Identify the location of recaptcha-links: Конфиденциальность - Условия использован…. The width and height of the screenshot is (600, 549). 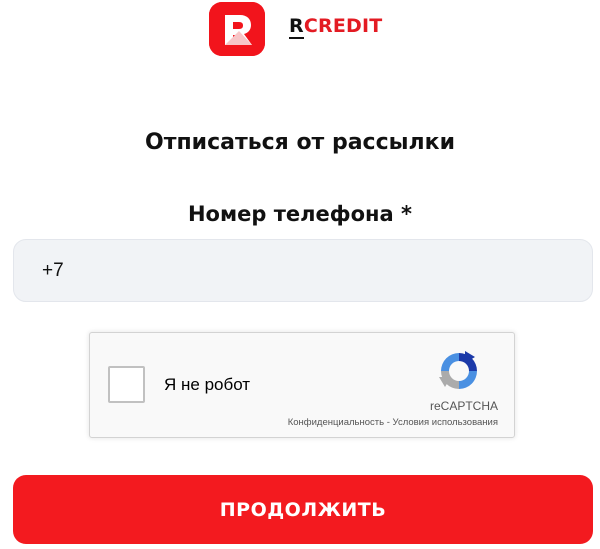
(393, 423).